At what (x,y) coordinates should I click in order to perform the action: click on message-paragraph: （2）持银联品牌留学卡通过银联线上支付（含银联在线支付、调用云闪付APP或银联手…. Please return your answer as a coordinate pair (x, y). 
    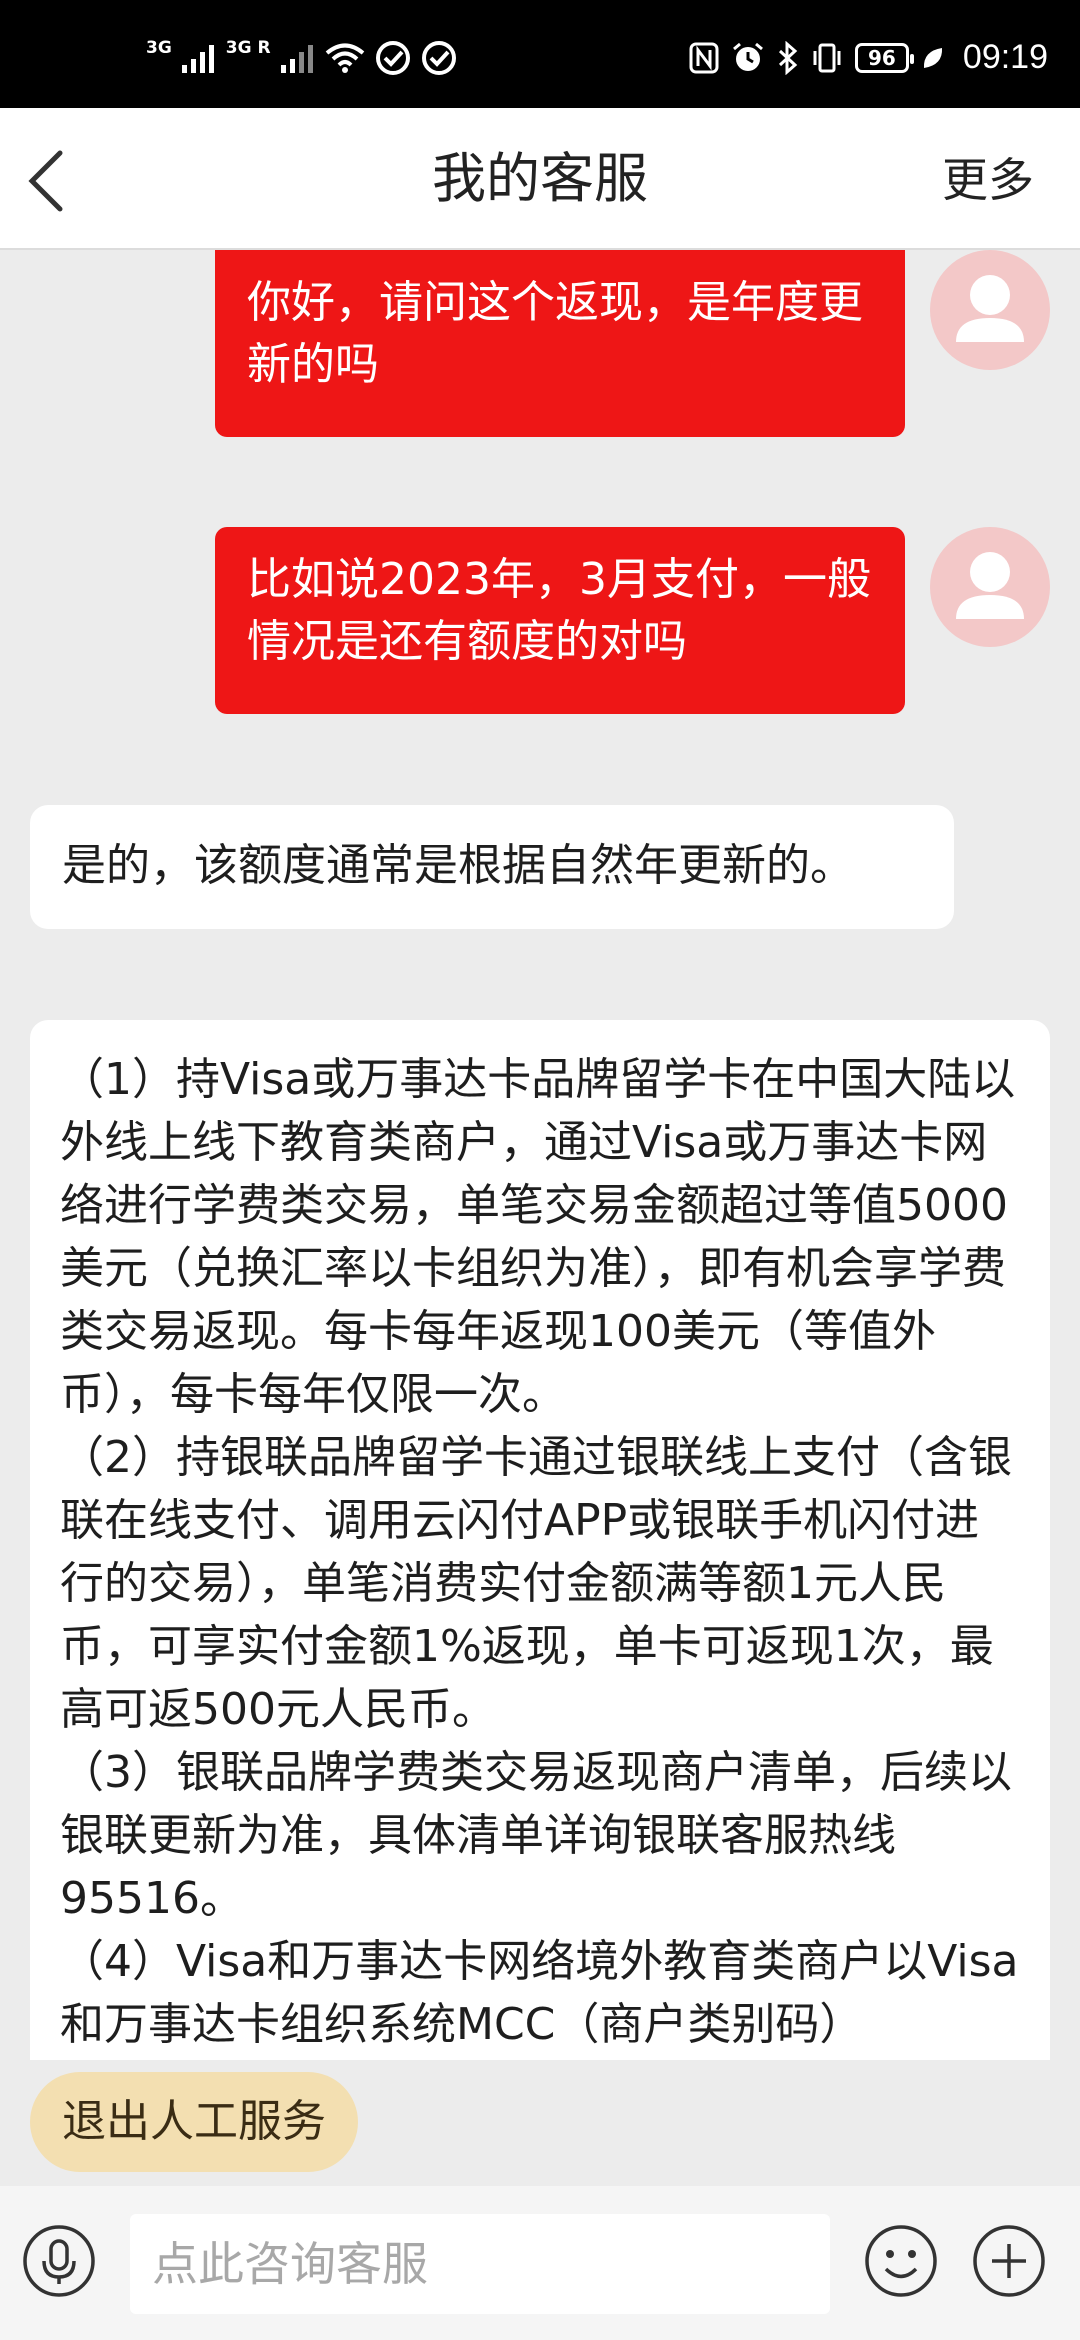
    Looking at the image, I should click on (536, 1583).